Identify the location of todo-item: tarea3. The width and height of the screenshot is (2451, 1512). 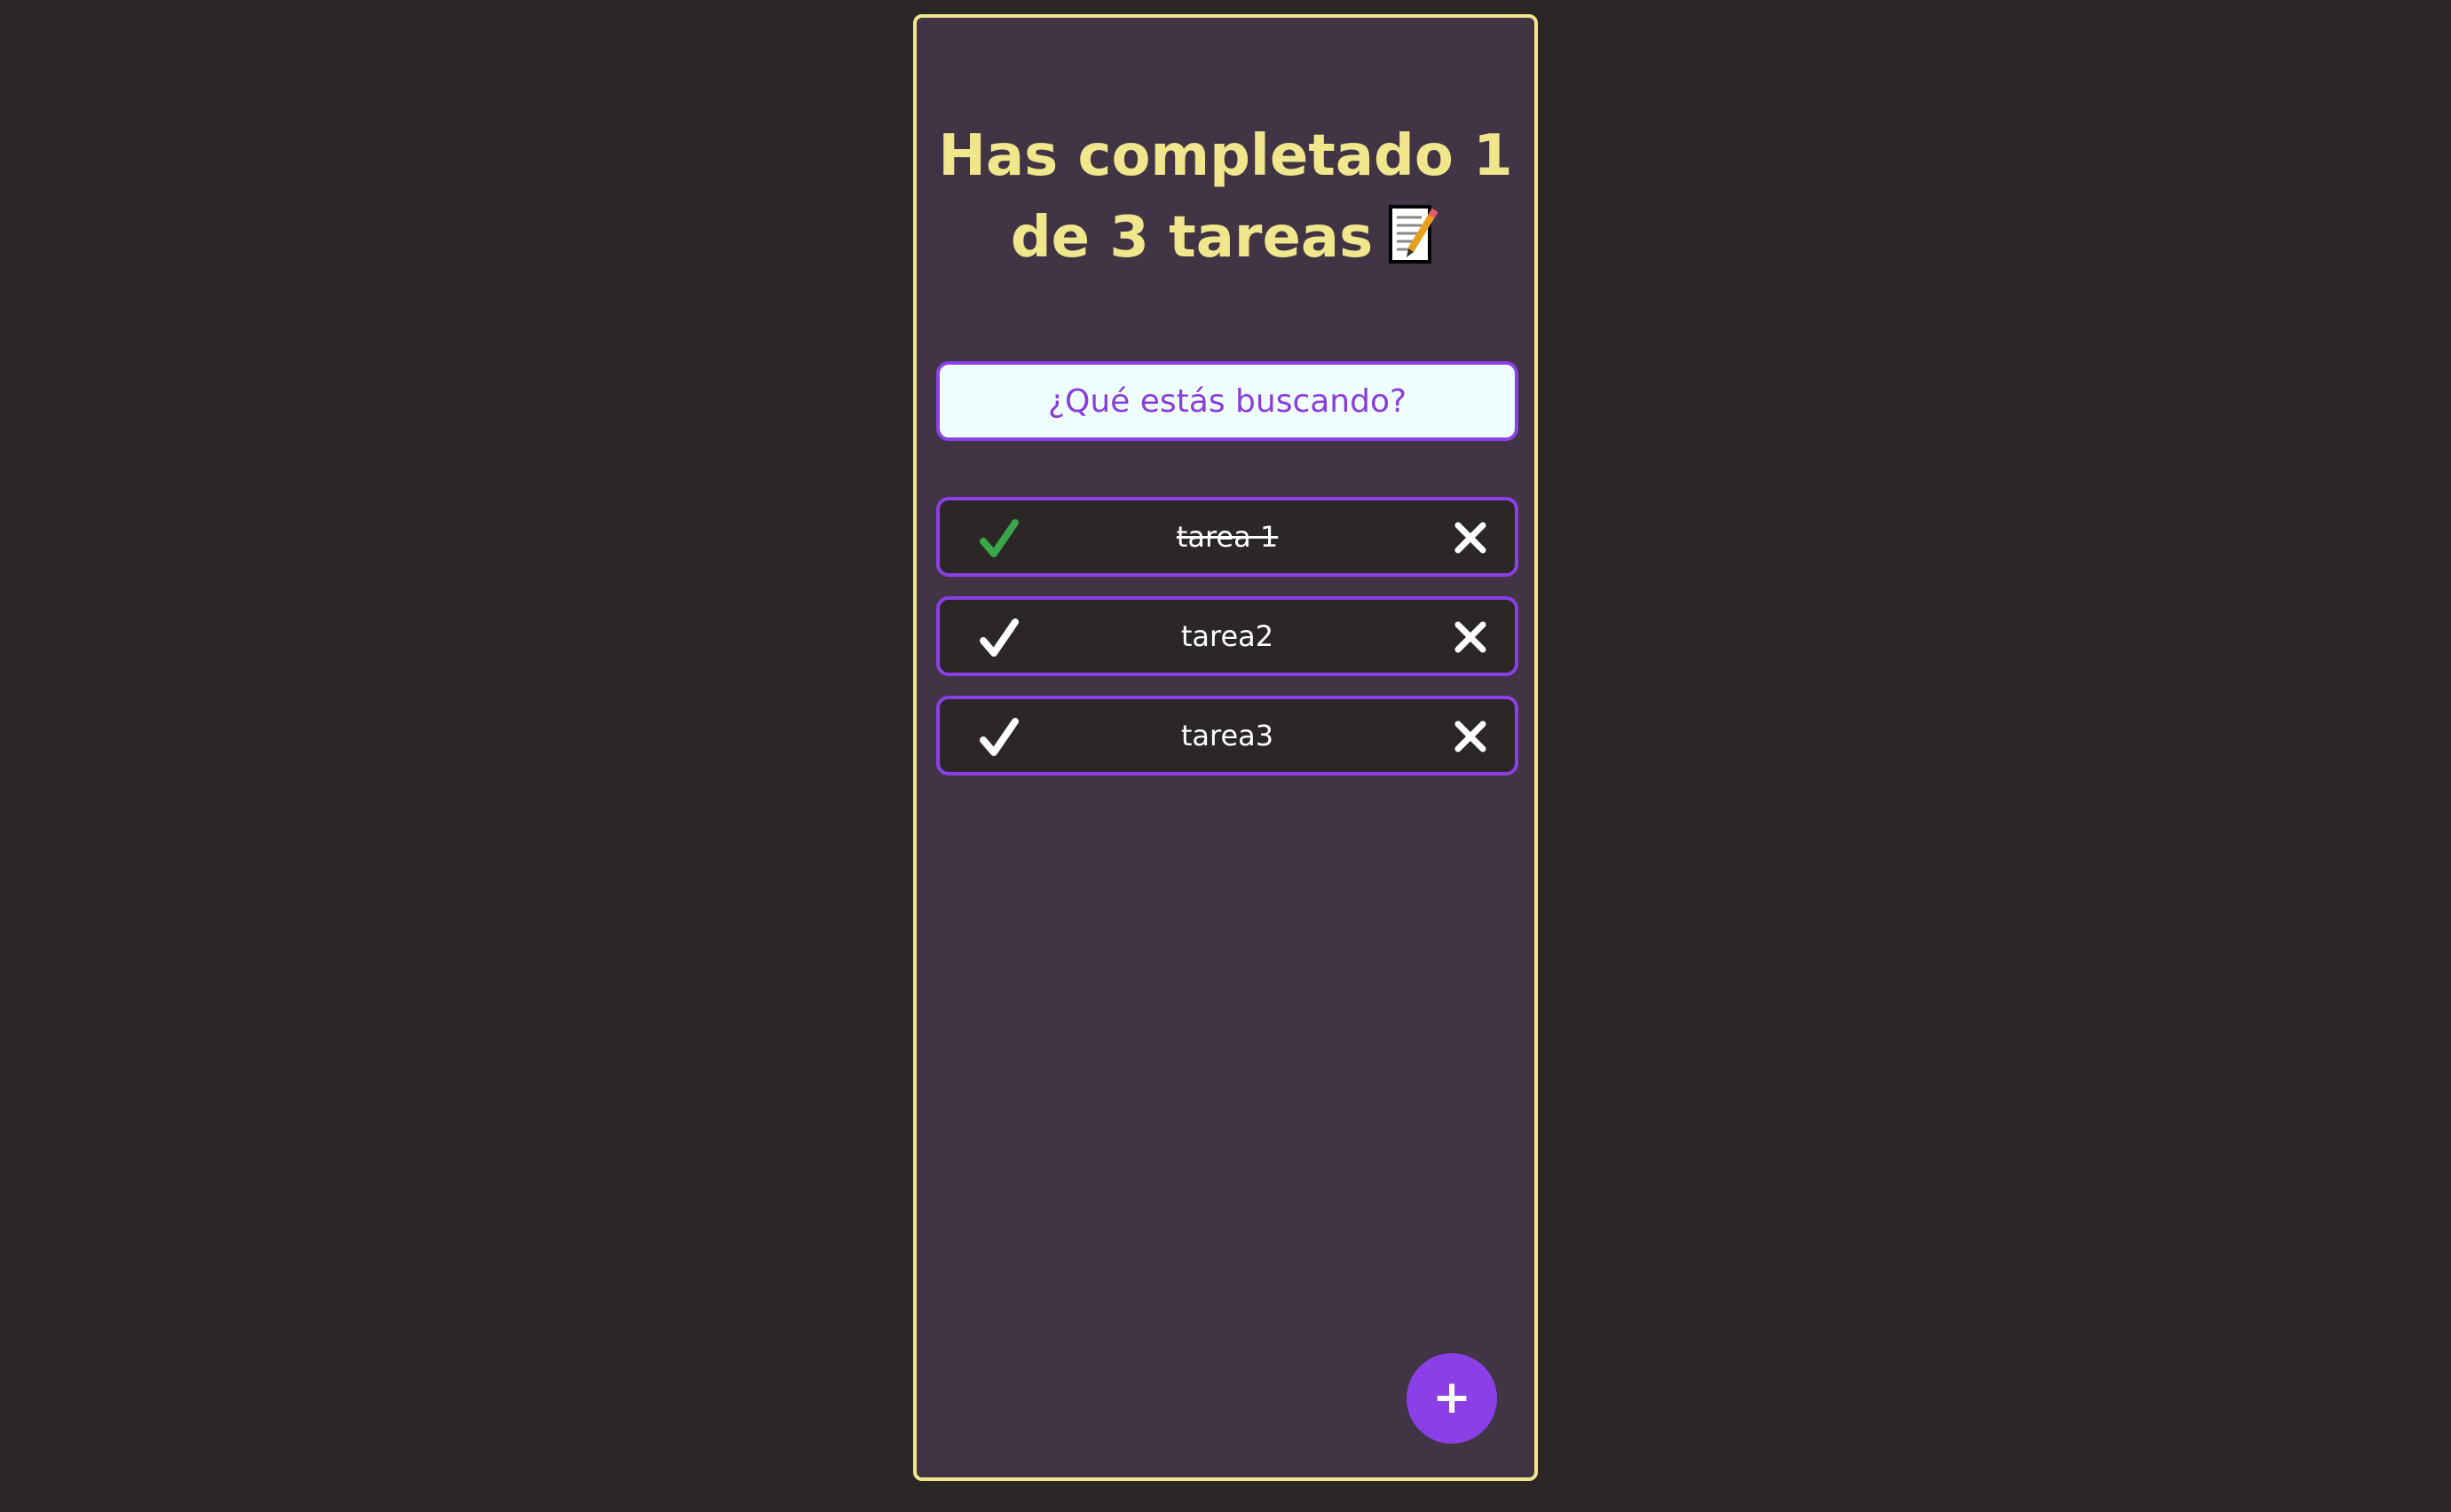
(1227, 736).